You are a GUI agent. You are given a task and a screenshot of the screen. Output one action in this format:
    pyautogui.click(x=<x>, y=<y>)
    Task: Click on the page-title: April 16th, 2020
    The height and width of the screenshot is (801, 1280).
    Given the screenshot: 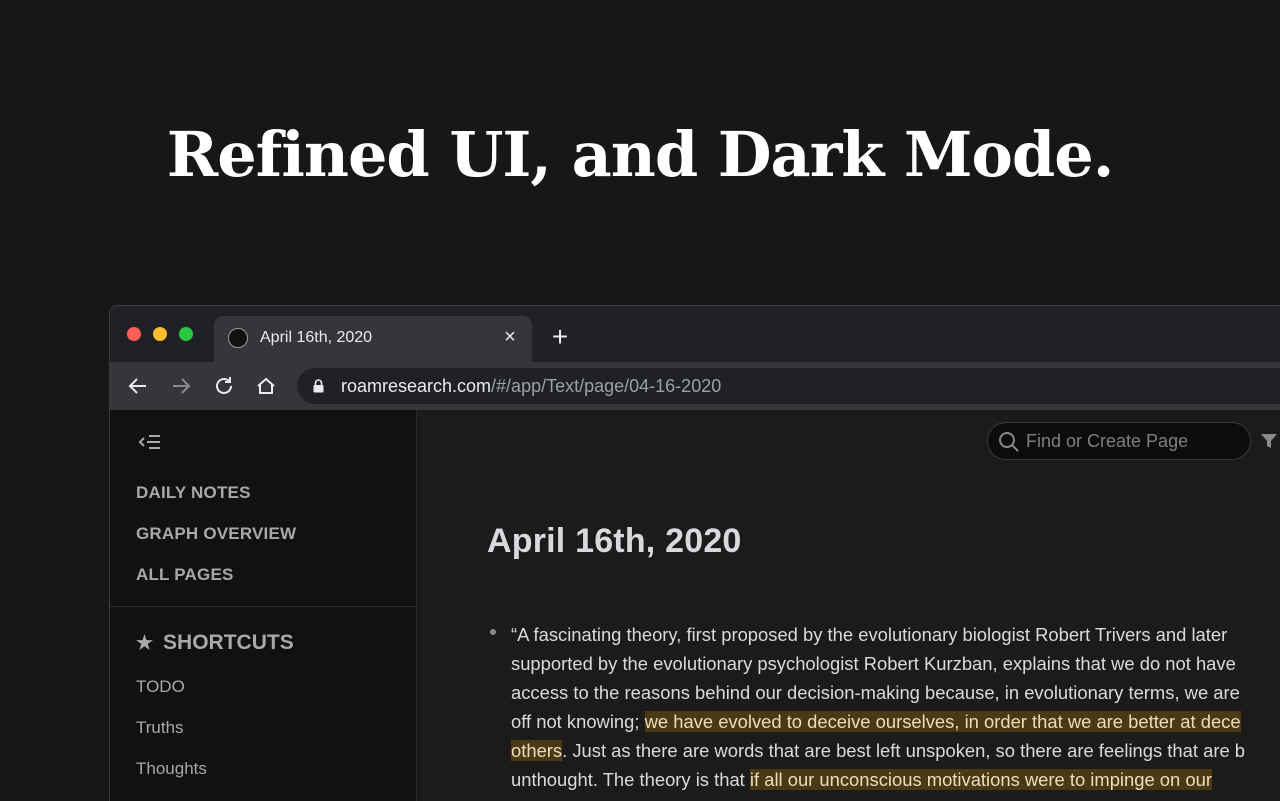 What is the action you would take?
    pyautogui.click(x=614, y=541)
    